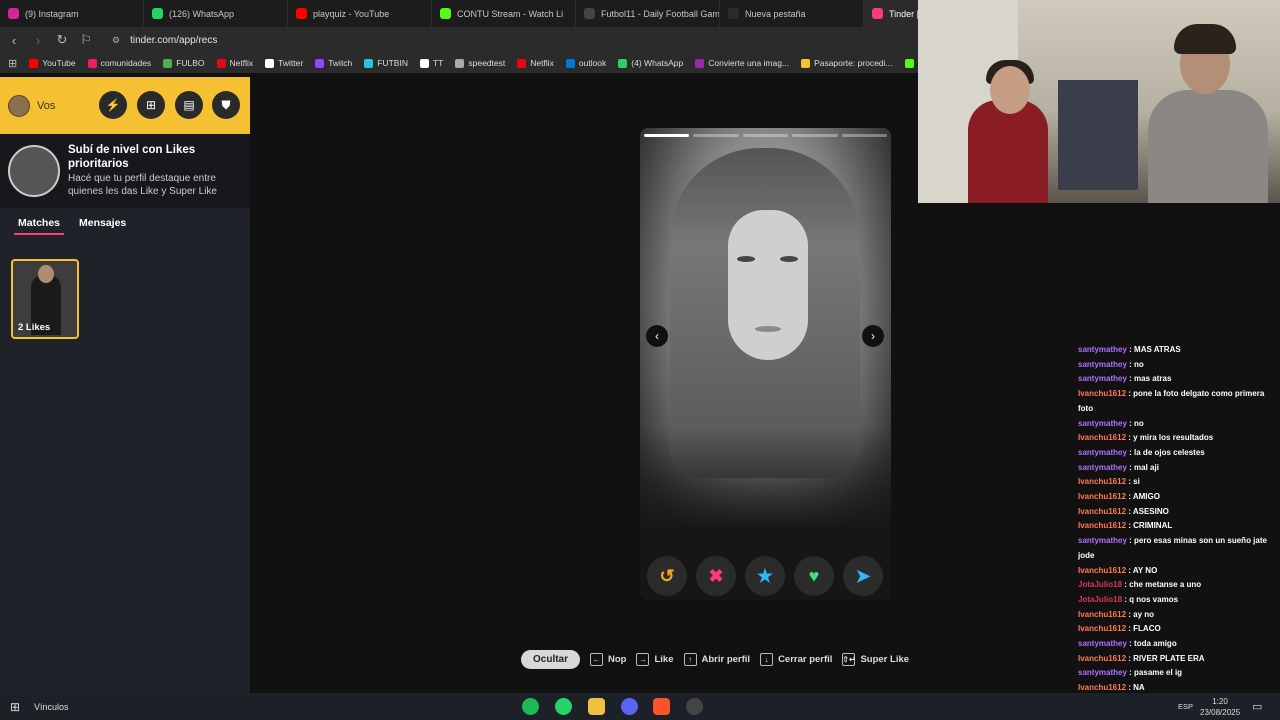 Image resolution: width=1280 pixels, height=720 pixels. Describe the element at coordinates (86, 40) in the screenshot. I see `bookmark-icon: ⚐` at that location.